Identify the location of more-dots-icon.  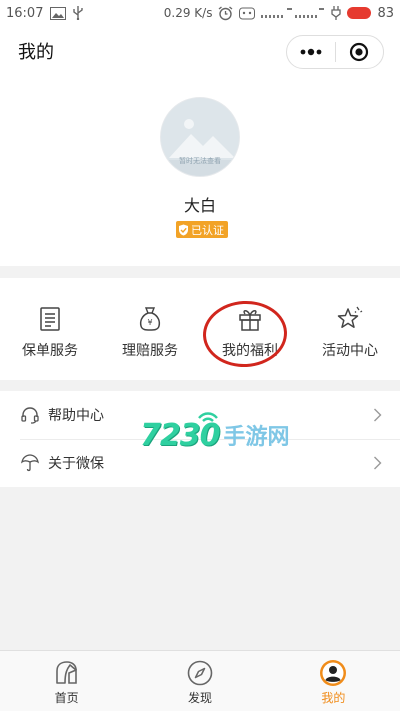
(311, 52).